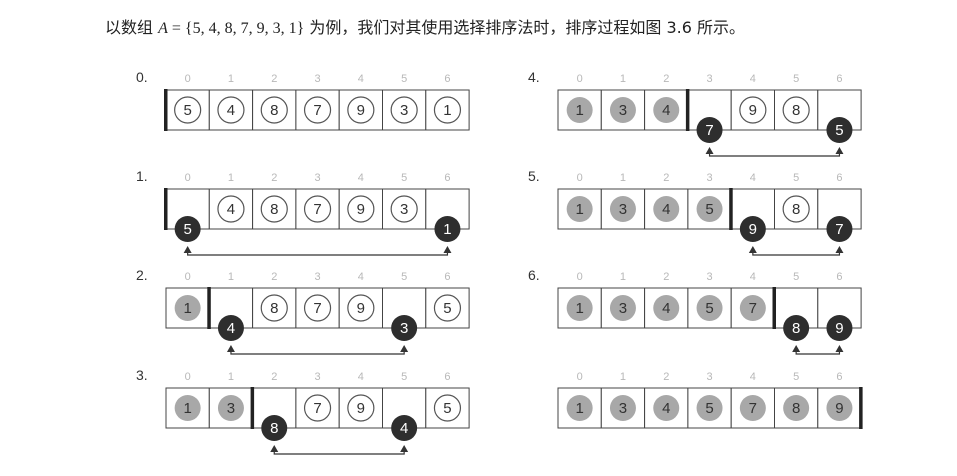  Describe the element at coordinates (142, 176) in the screenshot. I see `step-label: 1.` at that location.